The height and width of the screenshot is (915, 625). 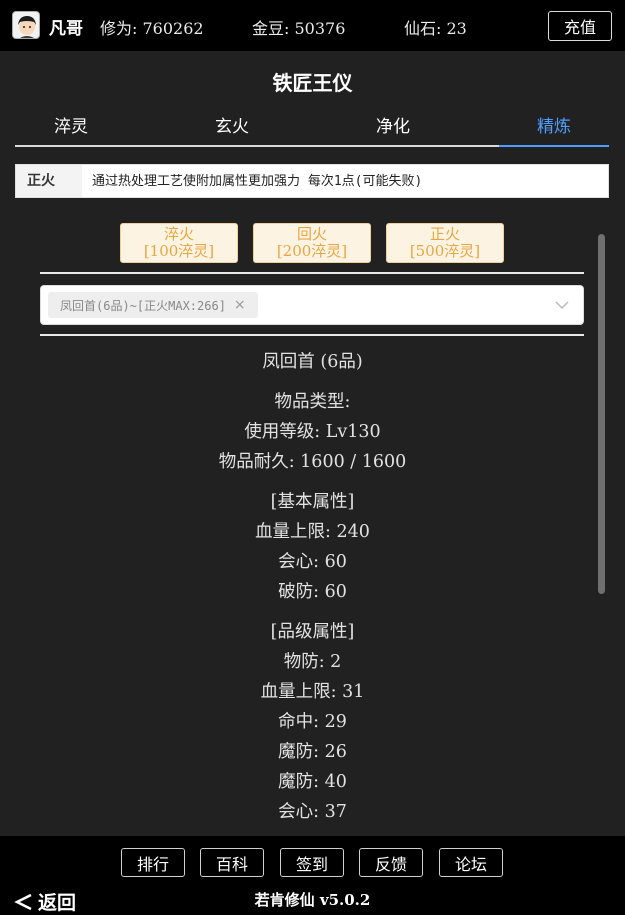 I want to click on action-buttons: 淬火 [100淬灵] 回火 [200淬灵] 正火 [500淬灵], so click(x=312, y=243).